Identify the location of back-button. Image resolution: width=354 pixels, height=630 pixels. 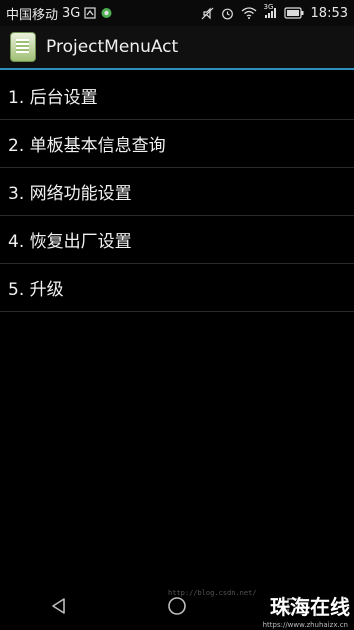
(59, 606).